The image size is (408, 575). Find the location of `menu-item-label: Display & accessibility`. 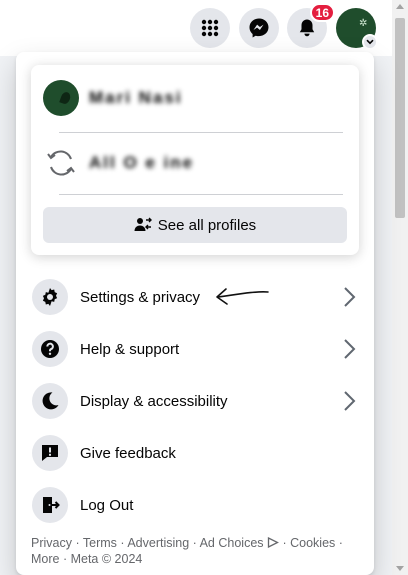

menu-item-label: Display & accessibility is located at coordinates (154, 401).